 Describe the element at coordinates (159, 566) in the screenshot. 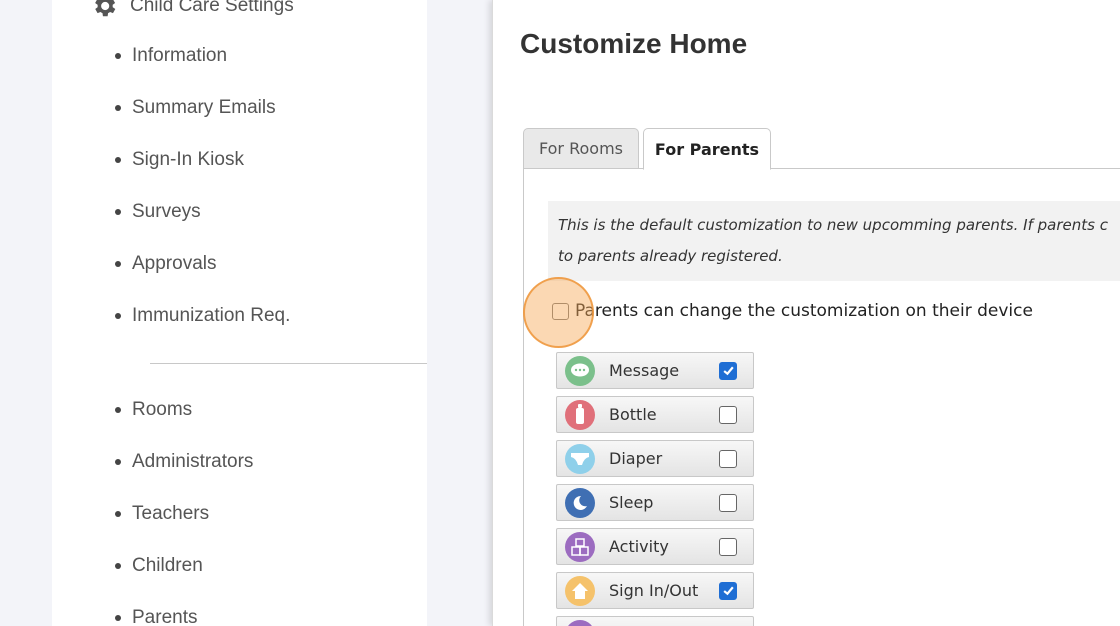

I see `sidebar-item-children: Children` at that location.